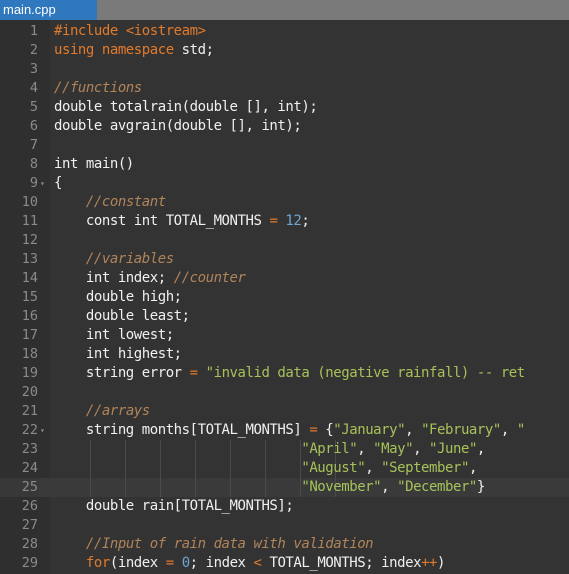  What do you see at coordinates (284, 316) in the screenshot?
I see `code-line: 16 double least;` at bounding box center [284, 316].